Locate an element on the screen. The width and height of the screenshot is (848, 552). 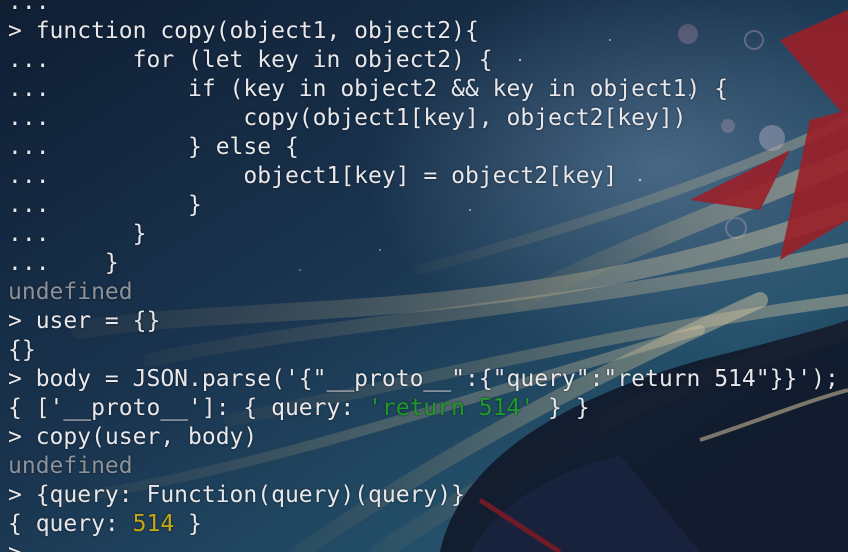
terminal-line: > {query: Function(query)(query)} is located at coordinates (428, 495).